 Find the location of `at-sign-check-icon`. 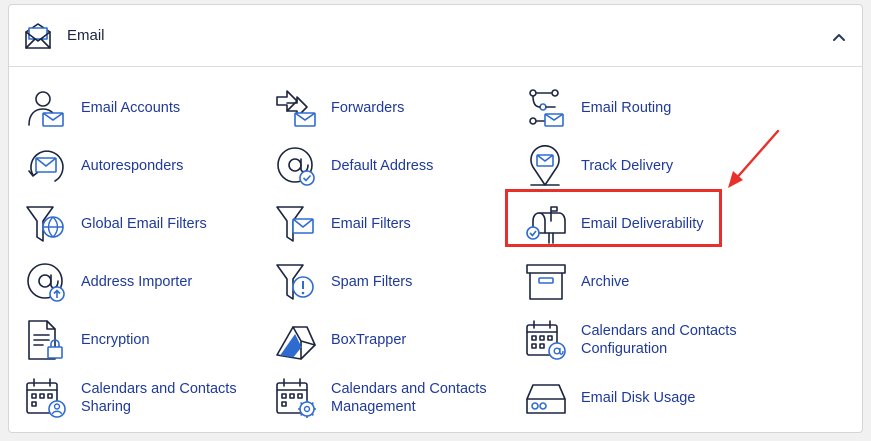

at-sign-check-icon is located at coordinates (296, 166).